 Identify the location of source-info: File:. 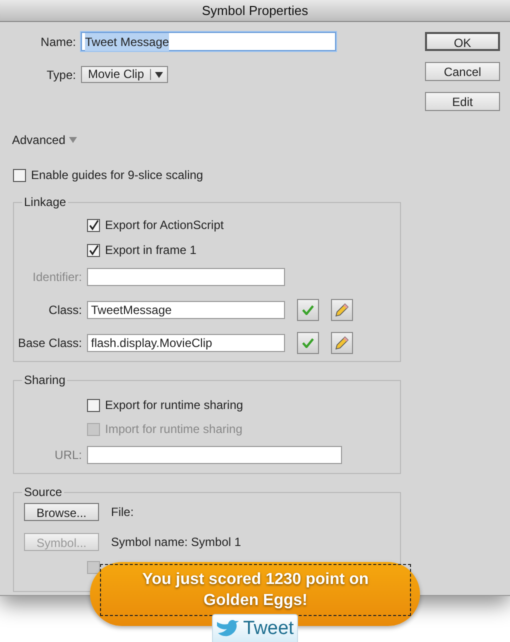
(122, 512).